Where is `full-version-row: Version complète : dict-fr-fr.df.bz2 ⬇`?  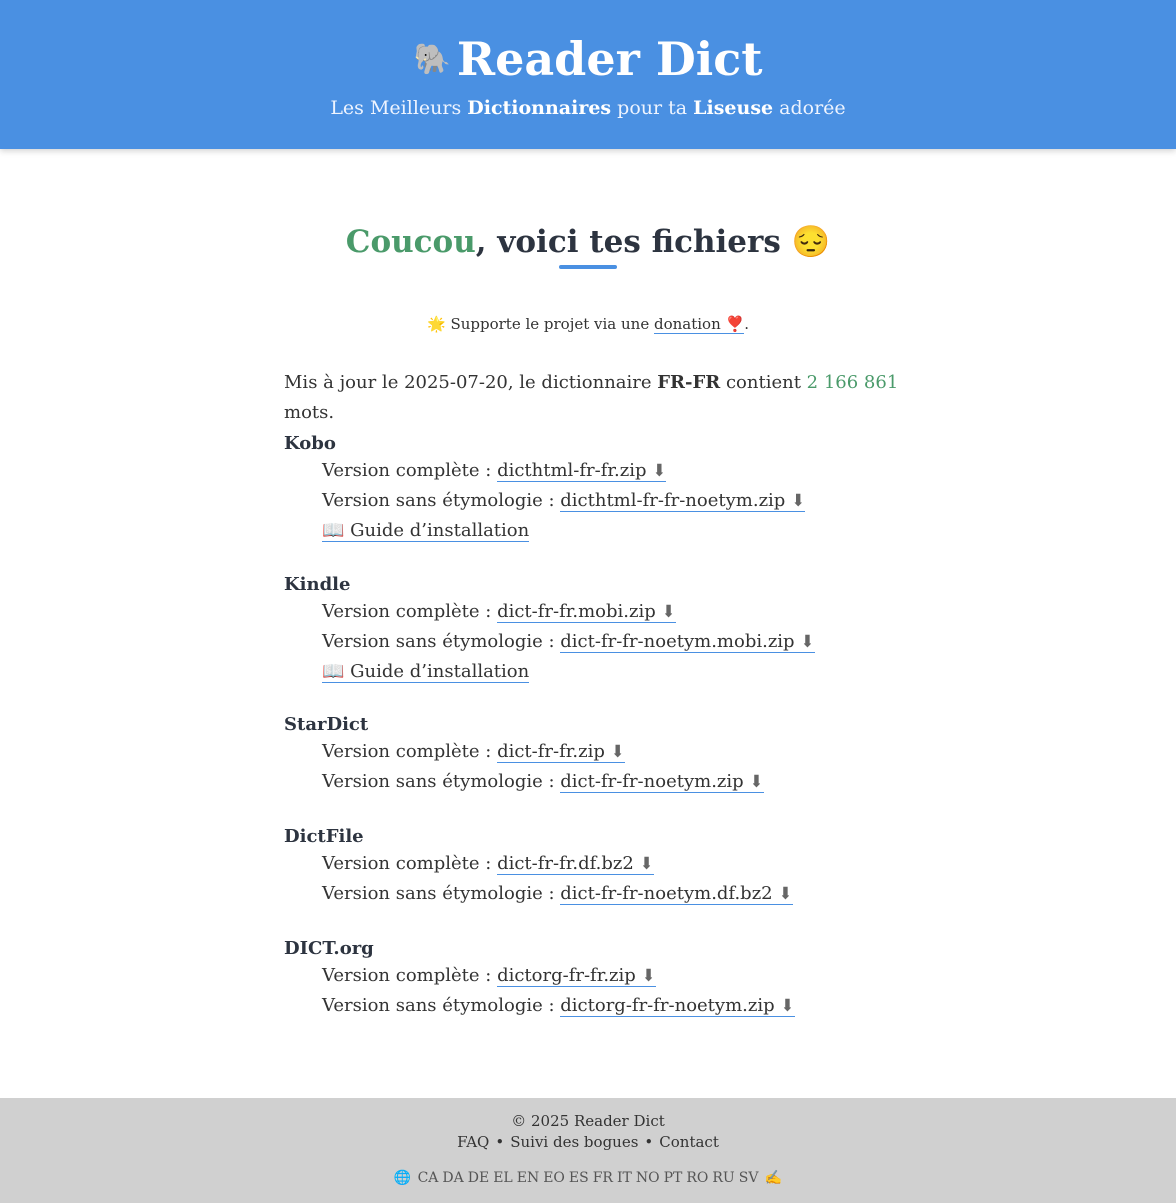 full-version-row: Version complète : dict-fr-fr.df.bz2 ⬇ is located at coordinates (604, 864).